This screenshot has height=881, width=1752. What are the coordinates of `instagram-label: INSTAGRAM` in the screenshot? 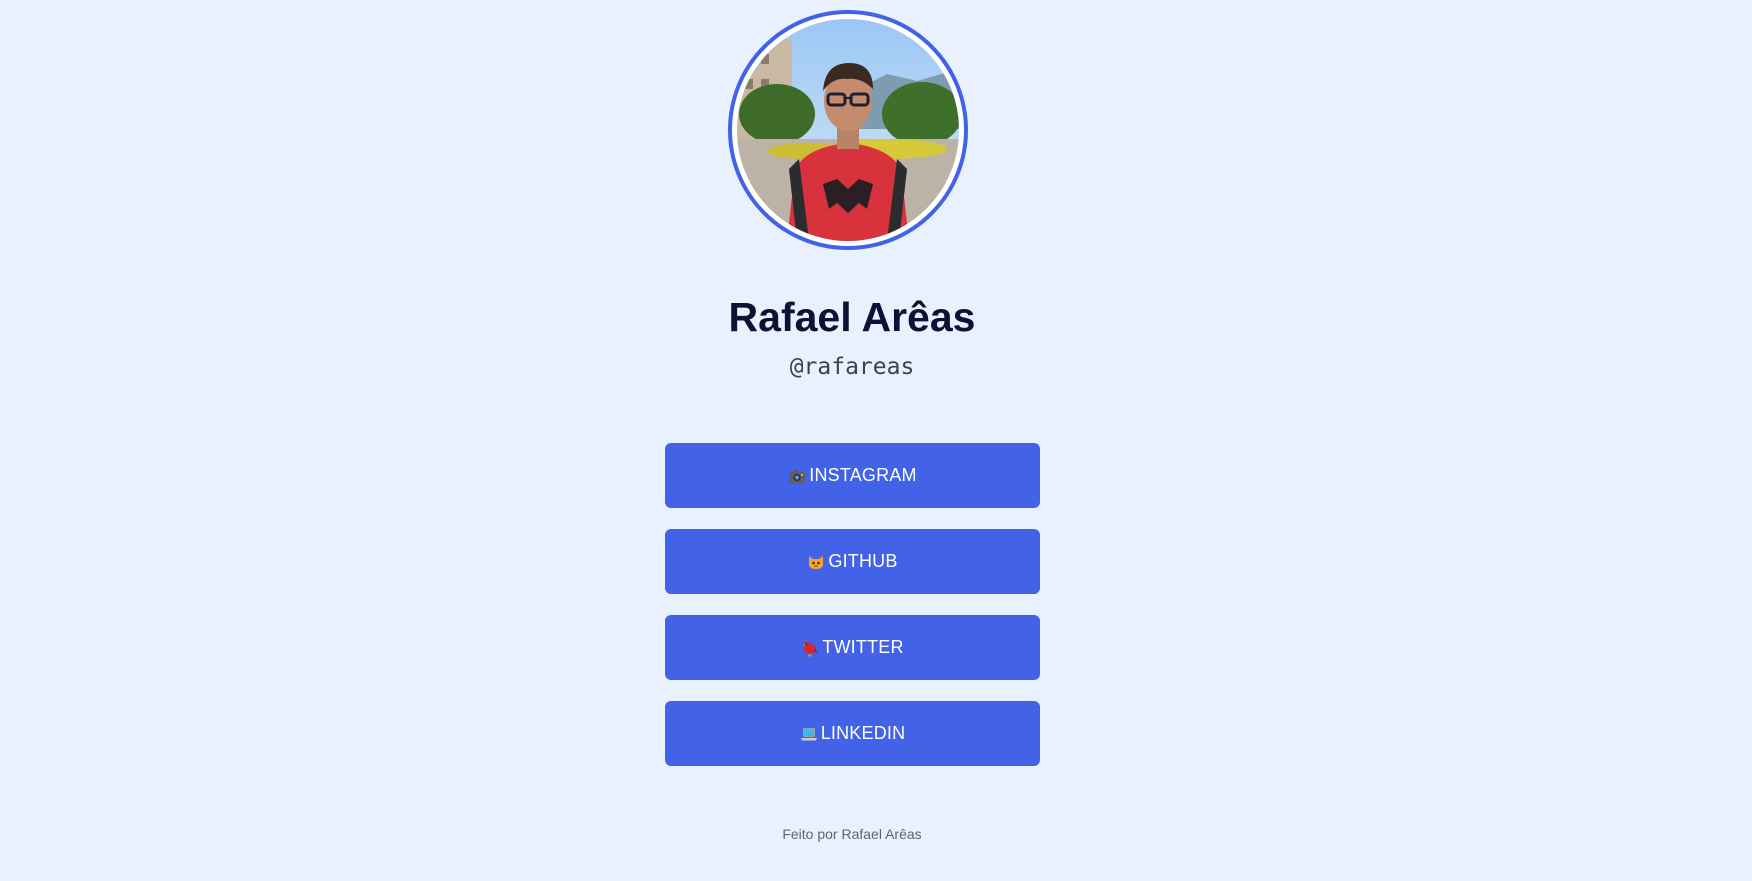 It's located at (863, 475).